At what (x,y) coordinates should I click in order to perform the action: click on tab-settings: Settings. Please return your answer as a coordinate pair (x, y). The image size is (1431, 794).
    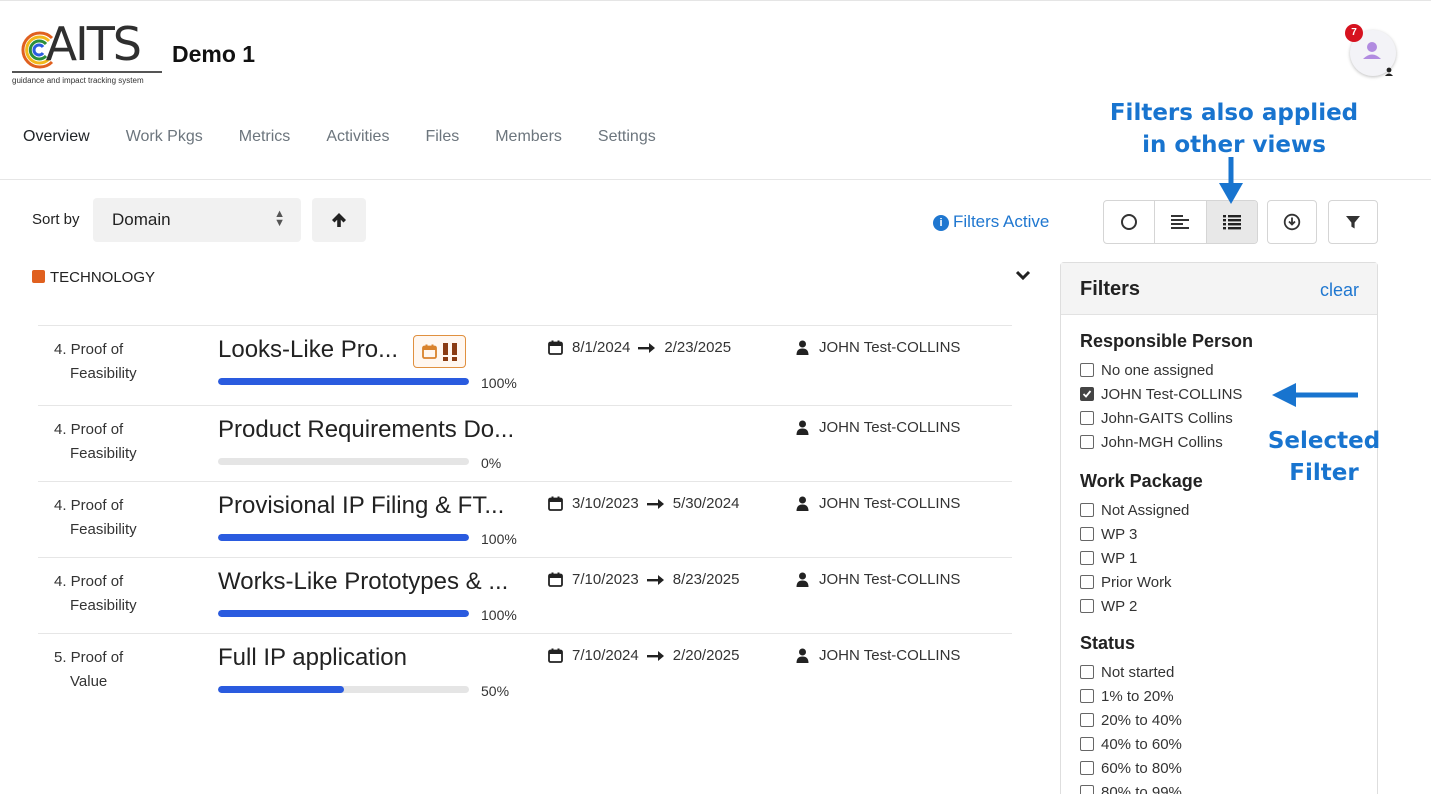
    Looking at the image, I should click on (627, 137).